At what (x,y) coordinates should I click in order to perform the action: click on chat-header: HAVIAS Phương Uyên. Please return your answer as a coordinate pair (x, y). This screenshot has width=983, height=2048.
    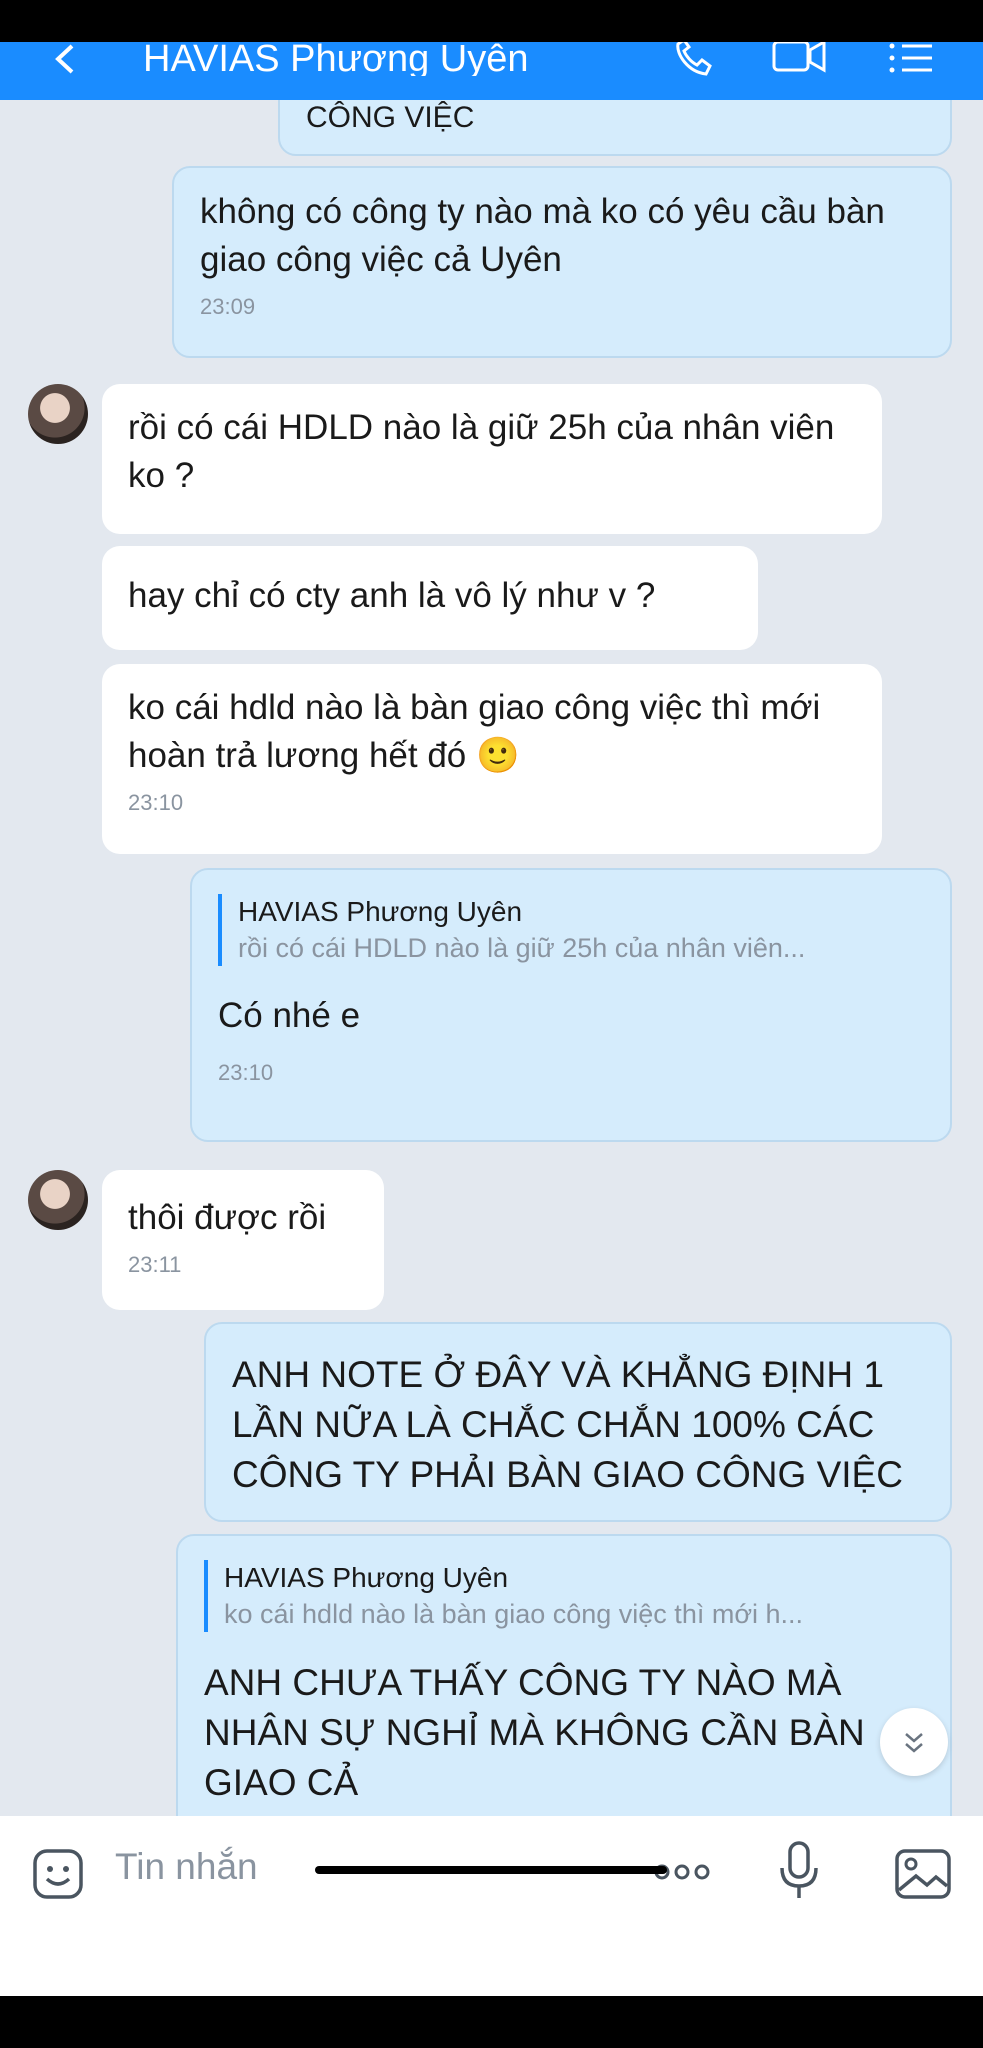
    Looking at the image, I should click on (491, 68).